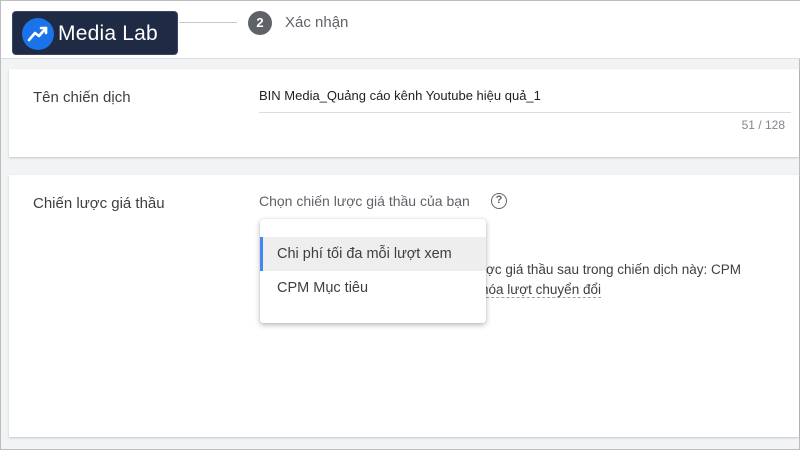 The image size is (800, 450). I want to click on menu-item-target-cpm: CPM Mục tiêu, so click(373, 288).